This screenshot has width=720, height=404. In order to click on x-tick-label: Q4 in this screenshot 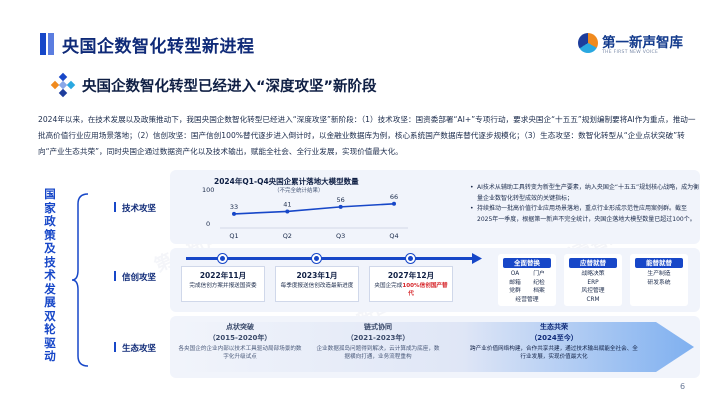, I will do `click(393, 236)`.